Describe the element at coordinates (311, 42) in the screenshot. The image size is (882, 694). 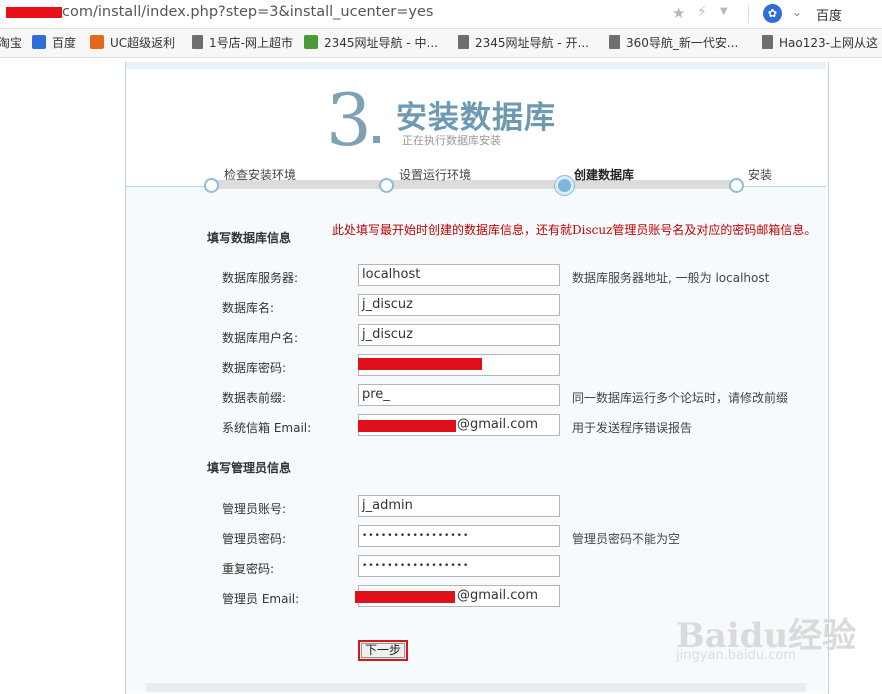
I see `home-icon` at that location.